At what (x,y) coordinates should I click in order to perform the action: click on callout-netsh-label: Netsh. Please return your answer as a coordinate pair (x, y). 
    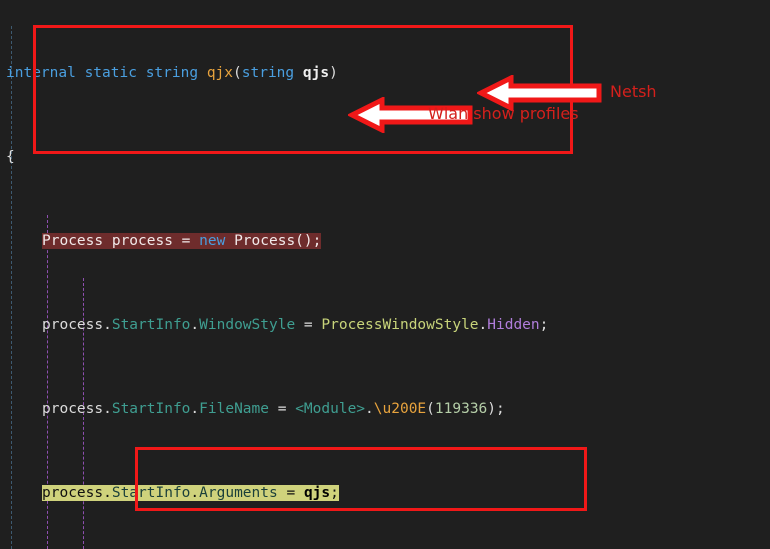
    Looking at the image, I should click on (633, 91).